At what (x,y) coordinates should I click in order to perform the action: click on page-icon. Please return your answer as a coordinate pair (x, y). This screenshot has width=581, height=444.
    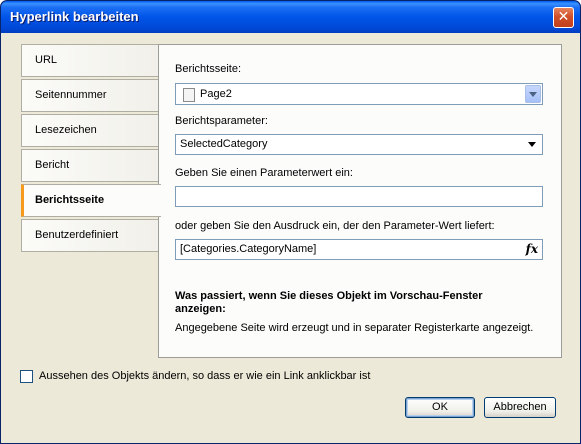
    Looking at the image, I should click on (189, 95).